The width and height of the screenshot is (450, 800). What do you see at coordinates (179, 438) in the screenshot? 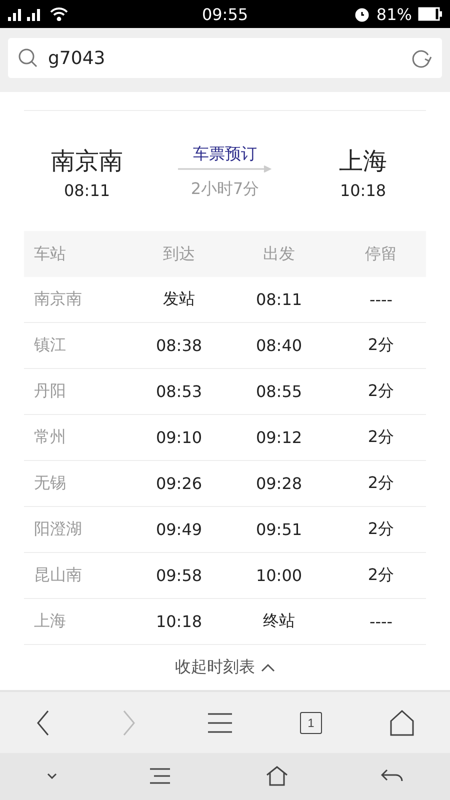
I see `arrival-cell-text: 09:10` at bounding box center [179, 438].